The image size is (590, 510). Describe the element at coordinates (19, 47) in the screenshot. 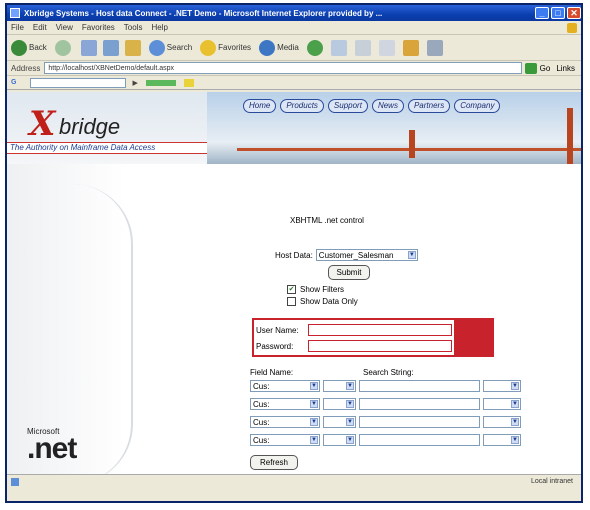

I see `back-arrow-icon` at that location.